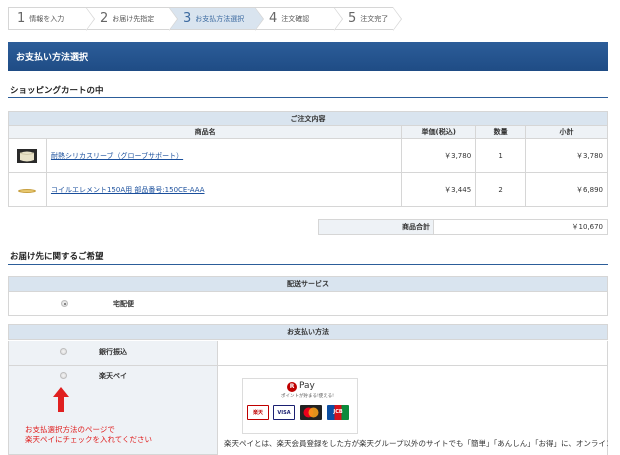 This screenshot has width=620, height=455. Describe the element at coordinates (63, 351) in the screenshot. I see `bank-transfer-radio` at that location.